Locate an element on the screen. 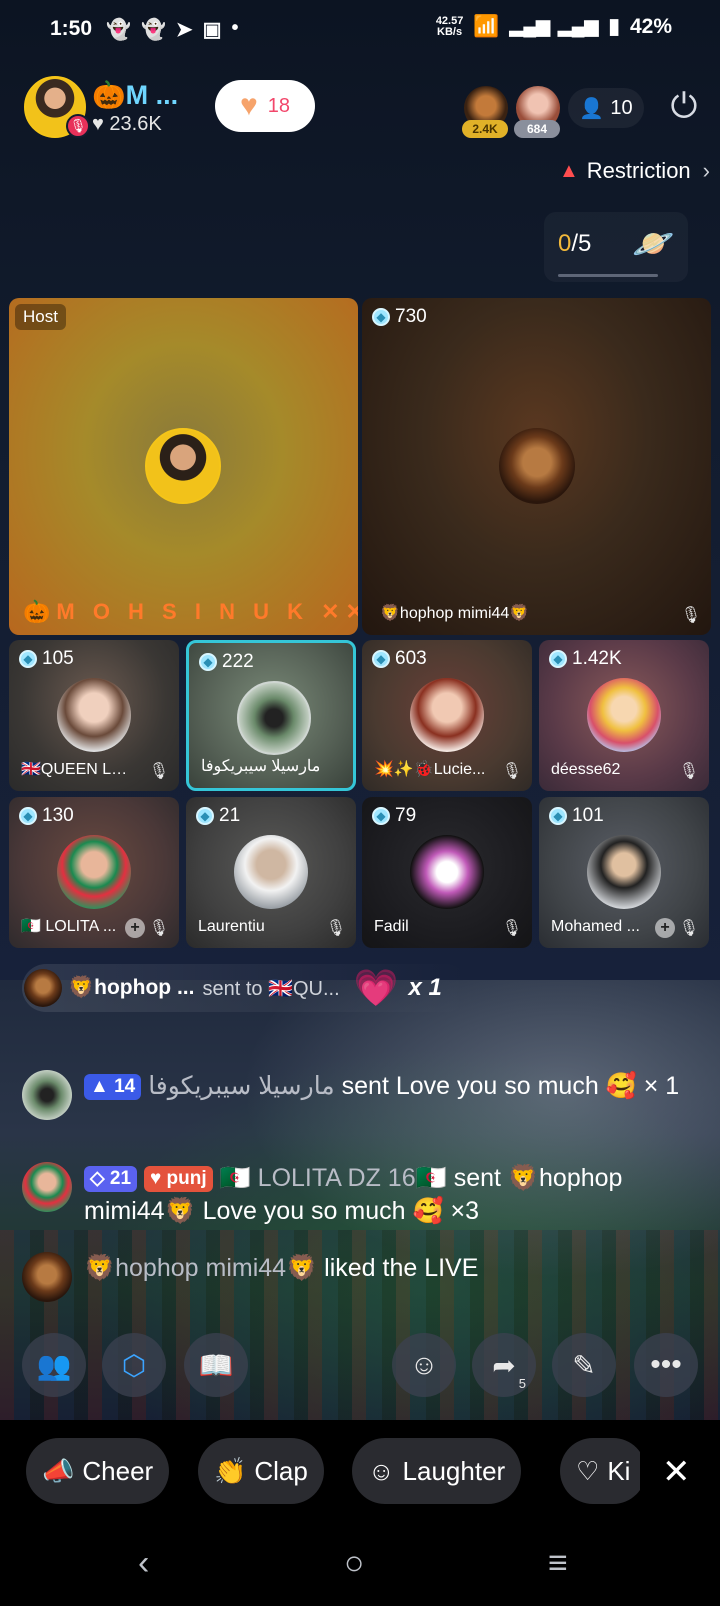 The width and height of the screenshot is (720, 1606). home-icon: ○ is located at coordinates (354, 1563).